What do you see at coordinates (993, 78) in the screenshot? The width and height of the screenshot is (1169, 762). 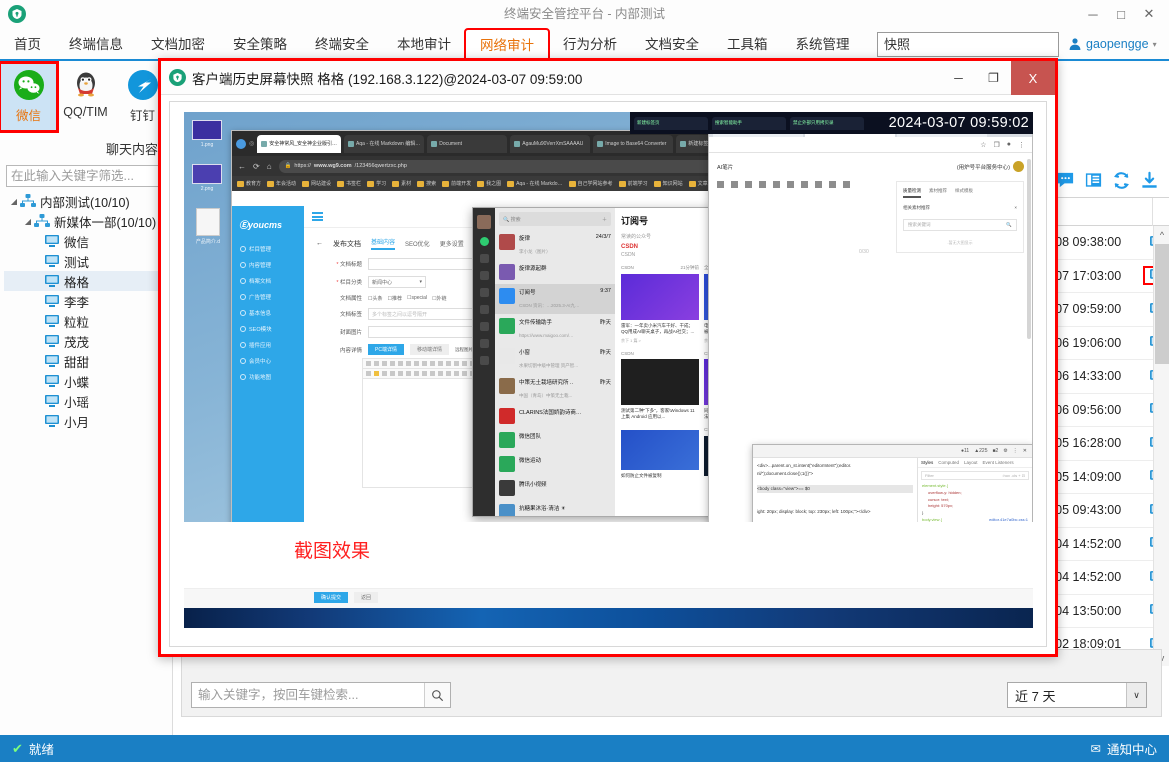 I see `dialog-maximize-button: ❐` at bounding box center [993, 78].